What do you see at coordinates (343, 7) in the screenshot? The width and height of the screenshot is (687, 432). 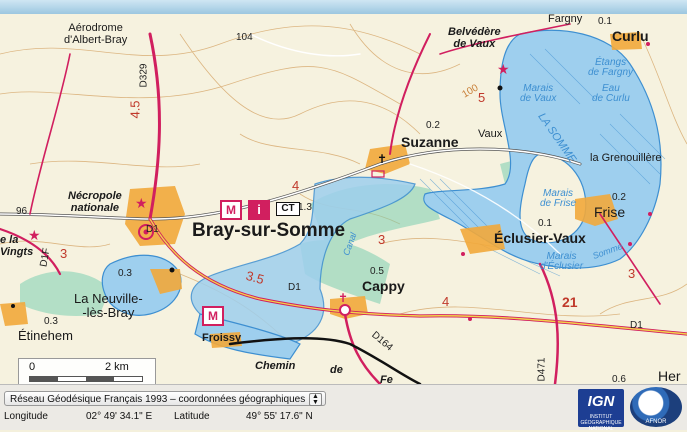 I see `window-top-bar` at bounding box center [343, 7].